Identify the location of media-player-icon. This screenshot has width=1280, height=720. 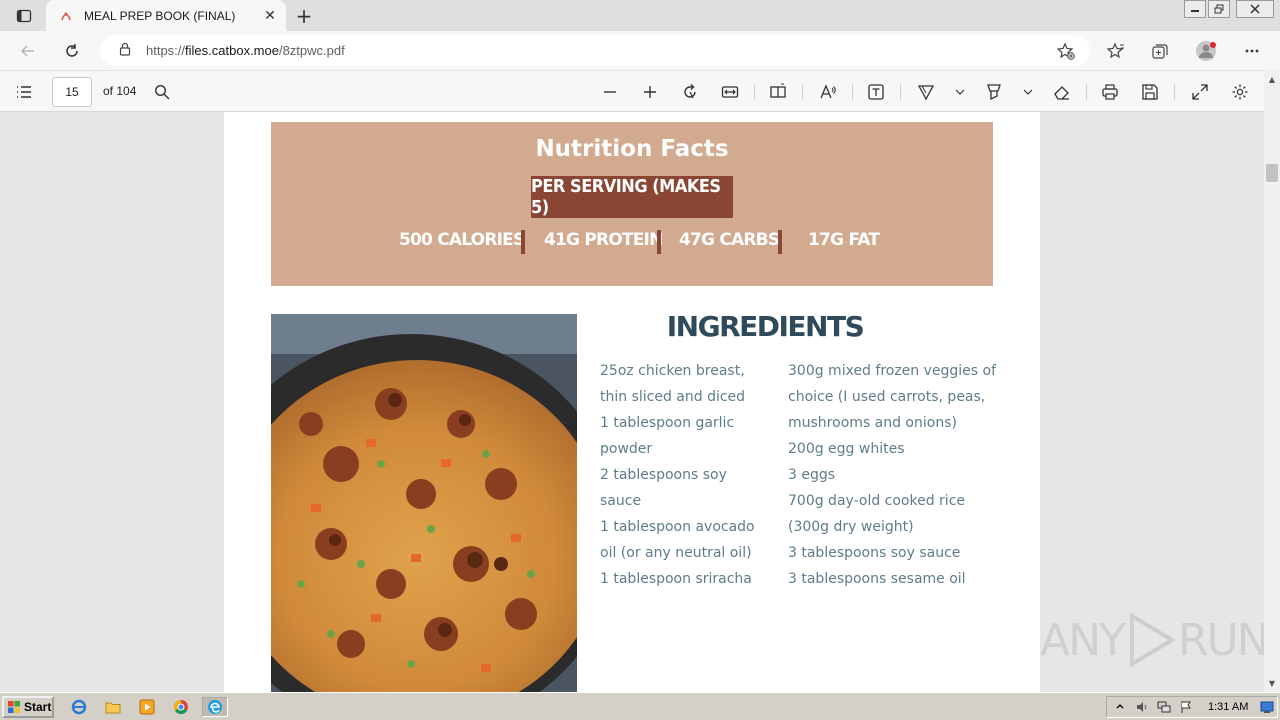
(147, 707).